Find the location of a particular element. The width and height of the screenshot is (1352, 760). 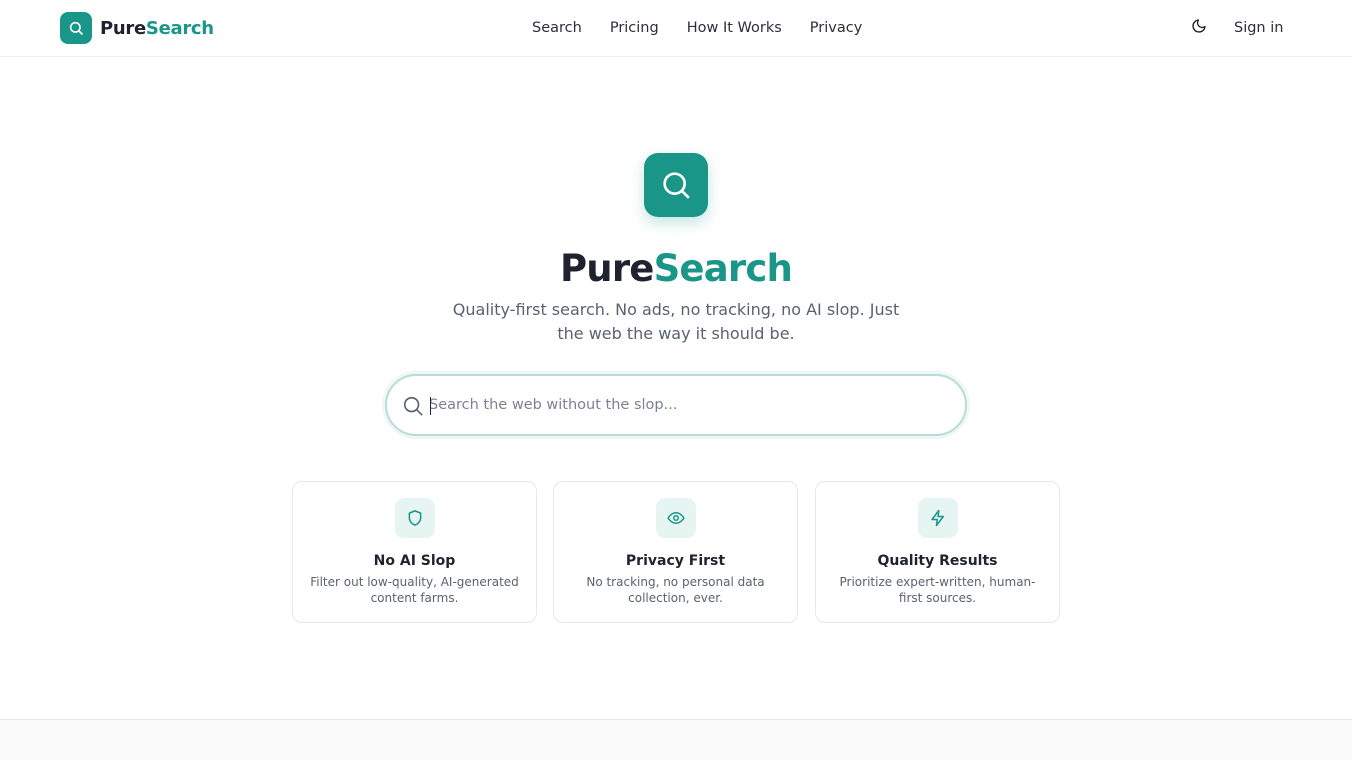

theme-toggle-button is located at coordinates (1199, 28).